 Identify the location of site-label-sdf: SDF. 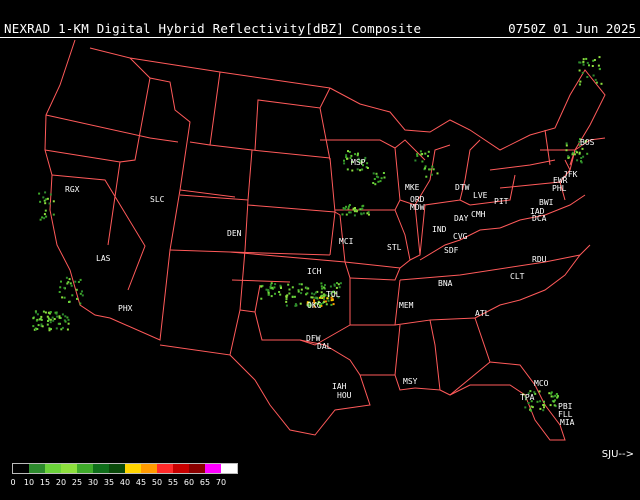
(451, 250).